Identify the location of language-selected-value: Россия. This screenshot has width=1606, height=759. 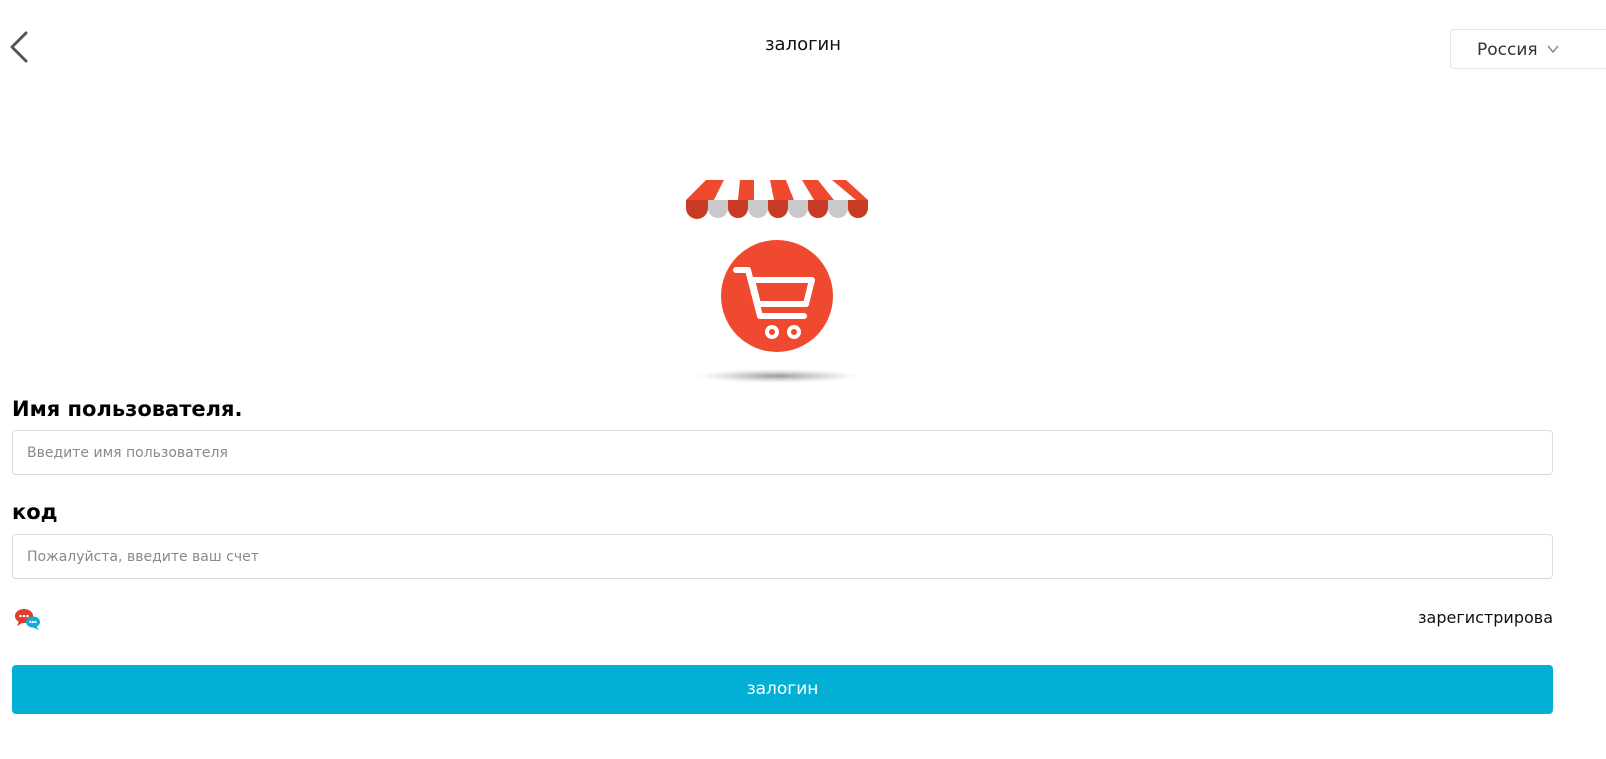
(1507, 50).